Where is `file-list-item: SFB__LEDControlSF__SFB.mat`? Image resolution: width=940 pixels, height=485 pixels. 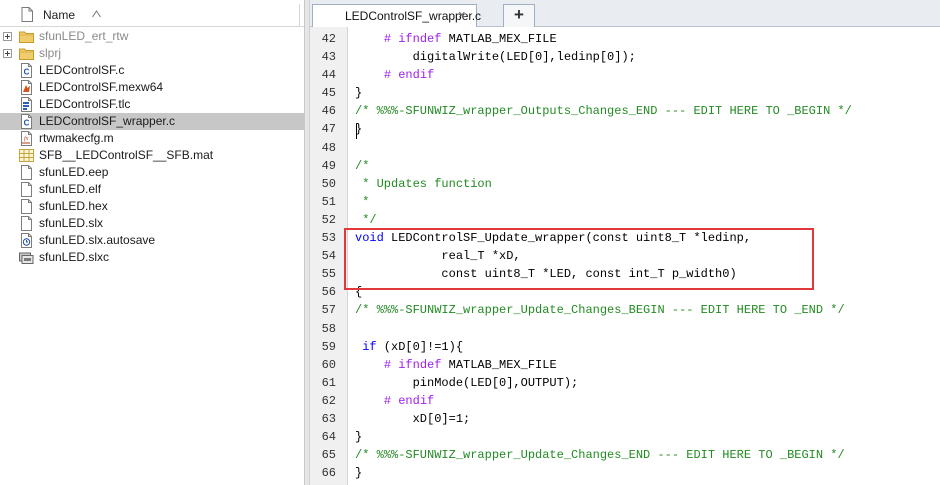 file-list-item: SFB__LEDControlSF__SFB.mat is located at coordinates (152, 155).